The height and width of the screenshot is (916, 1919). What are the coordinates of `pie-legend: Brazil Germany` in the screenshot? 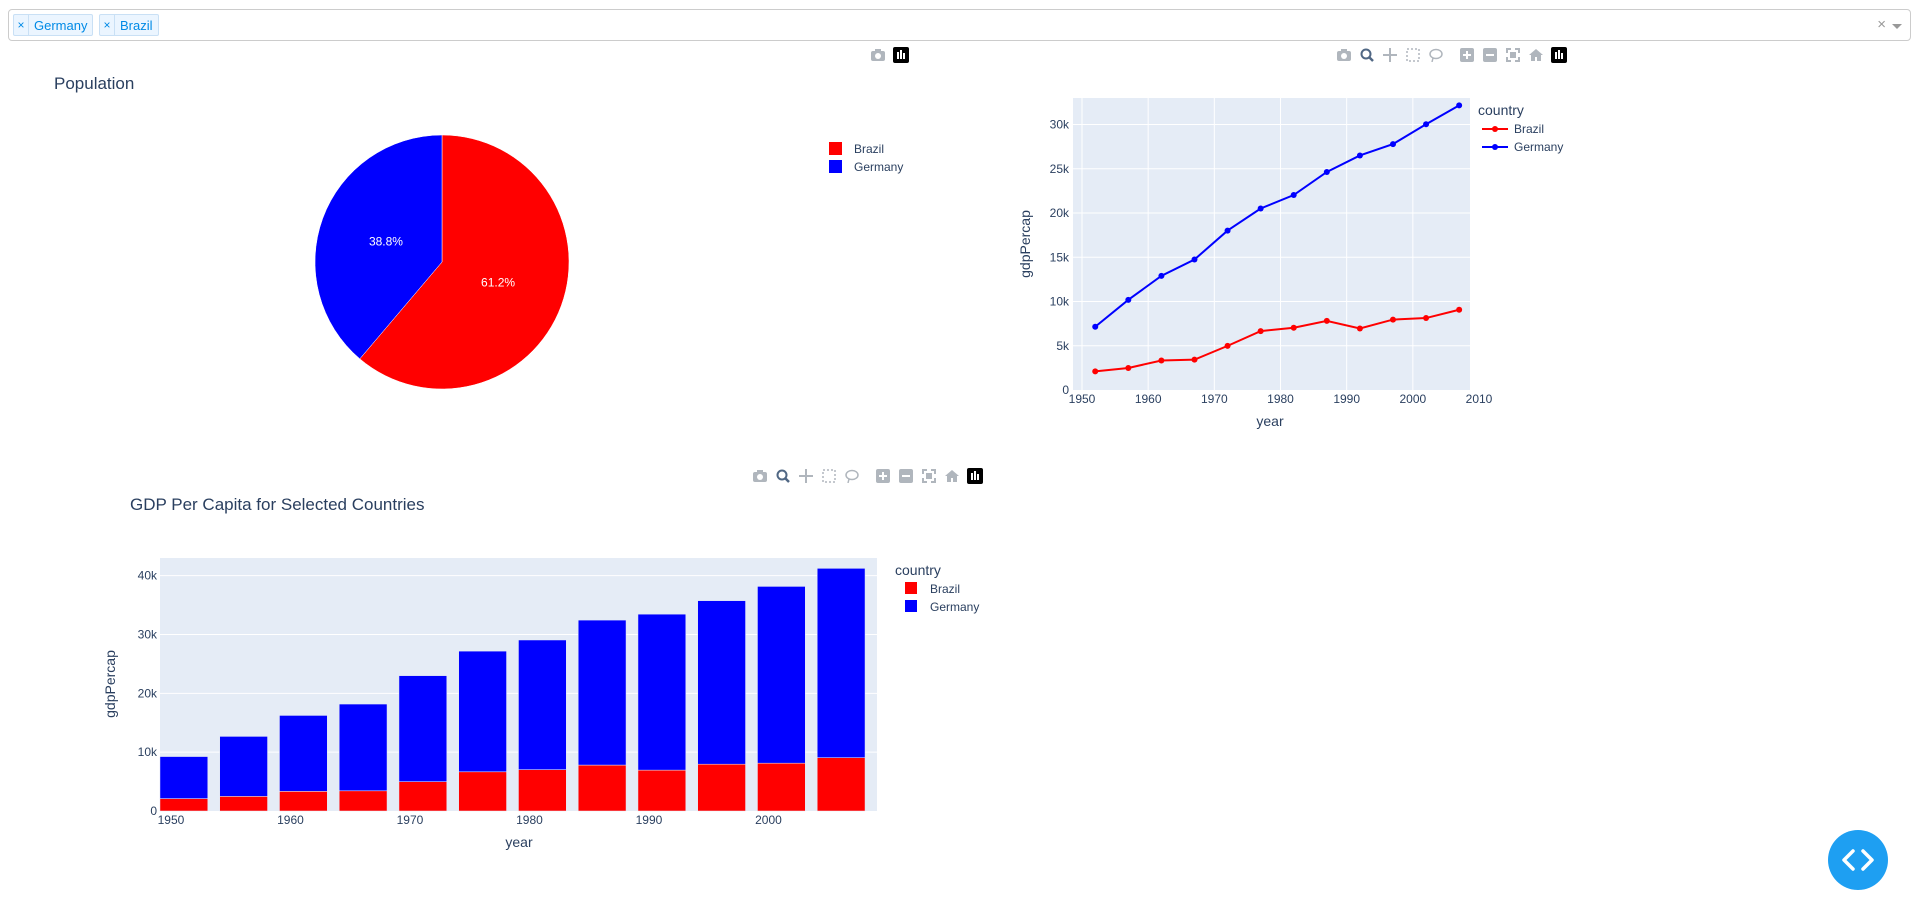 It's located at (866, 158).